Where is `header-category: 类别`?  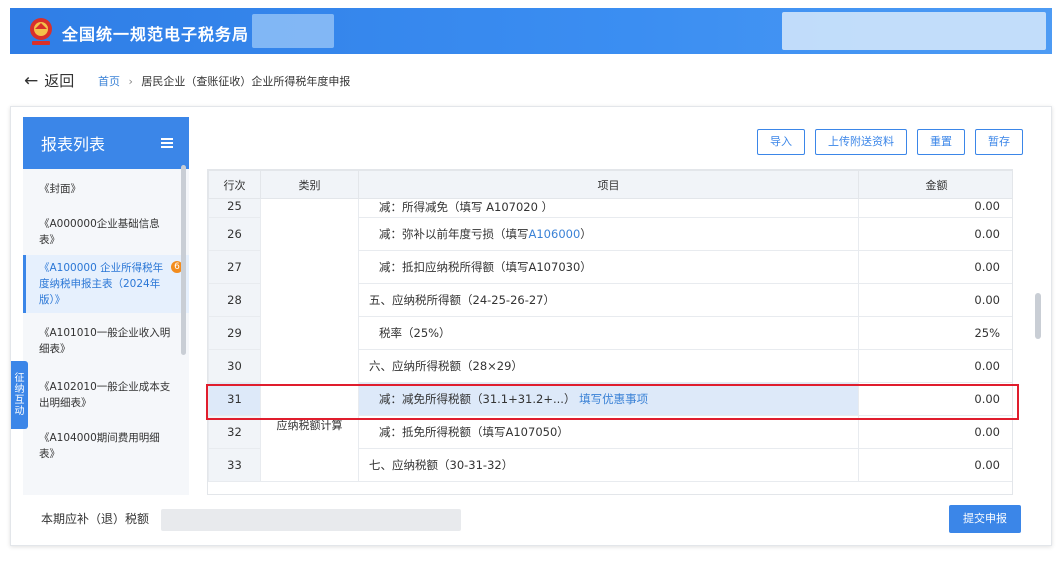
header-category: 类别 is located at coordinates (309, 184).